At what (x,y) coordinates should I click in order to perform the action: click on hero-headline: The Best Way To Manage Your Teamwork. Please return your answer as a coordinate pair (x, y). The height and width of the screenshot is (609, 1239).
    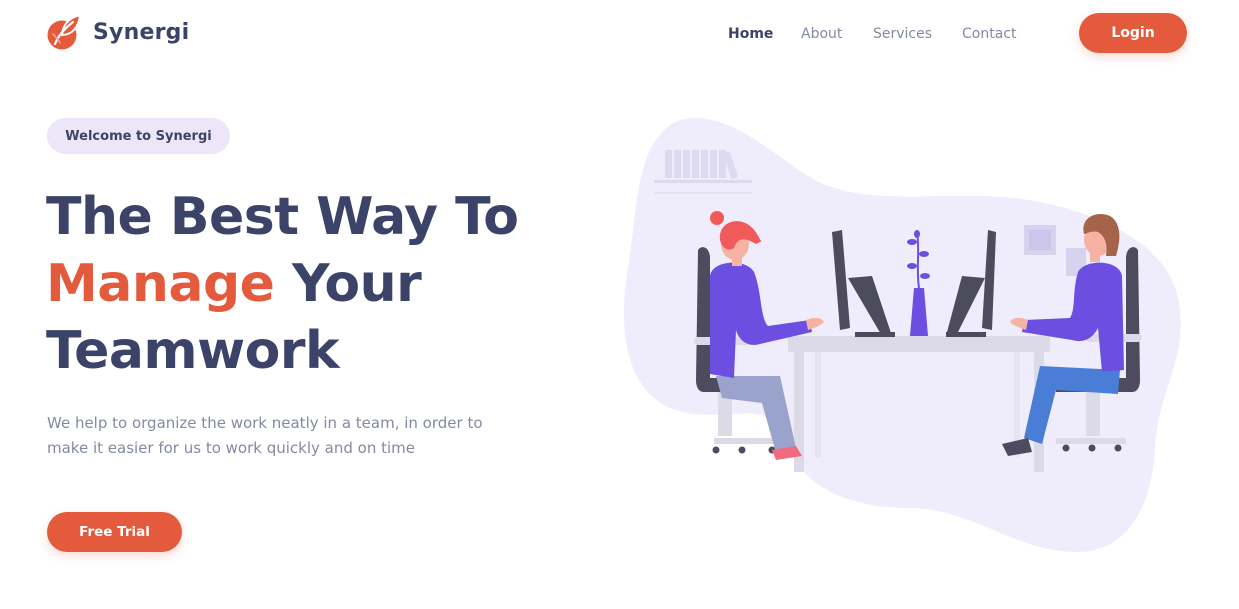
    Looking at the image, I should click on (326, 284).